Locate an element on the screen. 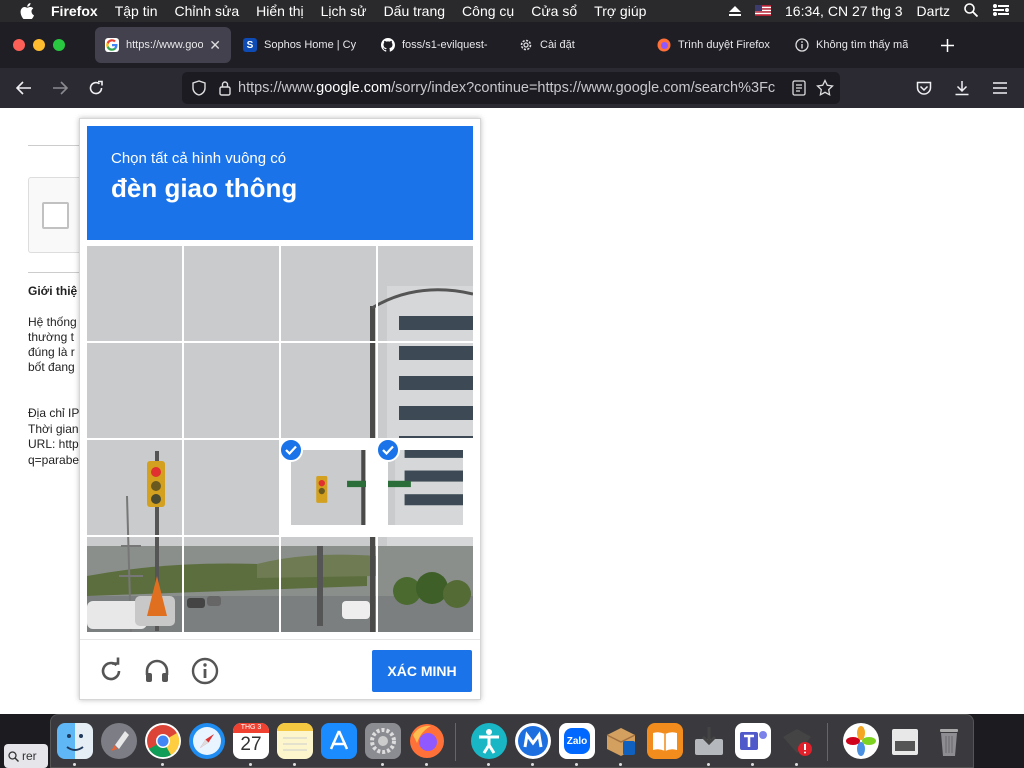  headphones-icon is located at coordinates (157, 671).